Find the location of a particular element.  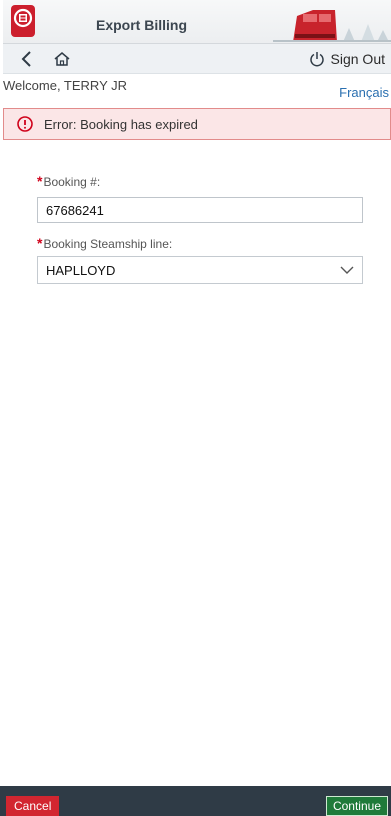

welcome-text: Welcome, TERRY JR is located at coordinates (65, 85).